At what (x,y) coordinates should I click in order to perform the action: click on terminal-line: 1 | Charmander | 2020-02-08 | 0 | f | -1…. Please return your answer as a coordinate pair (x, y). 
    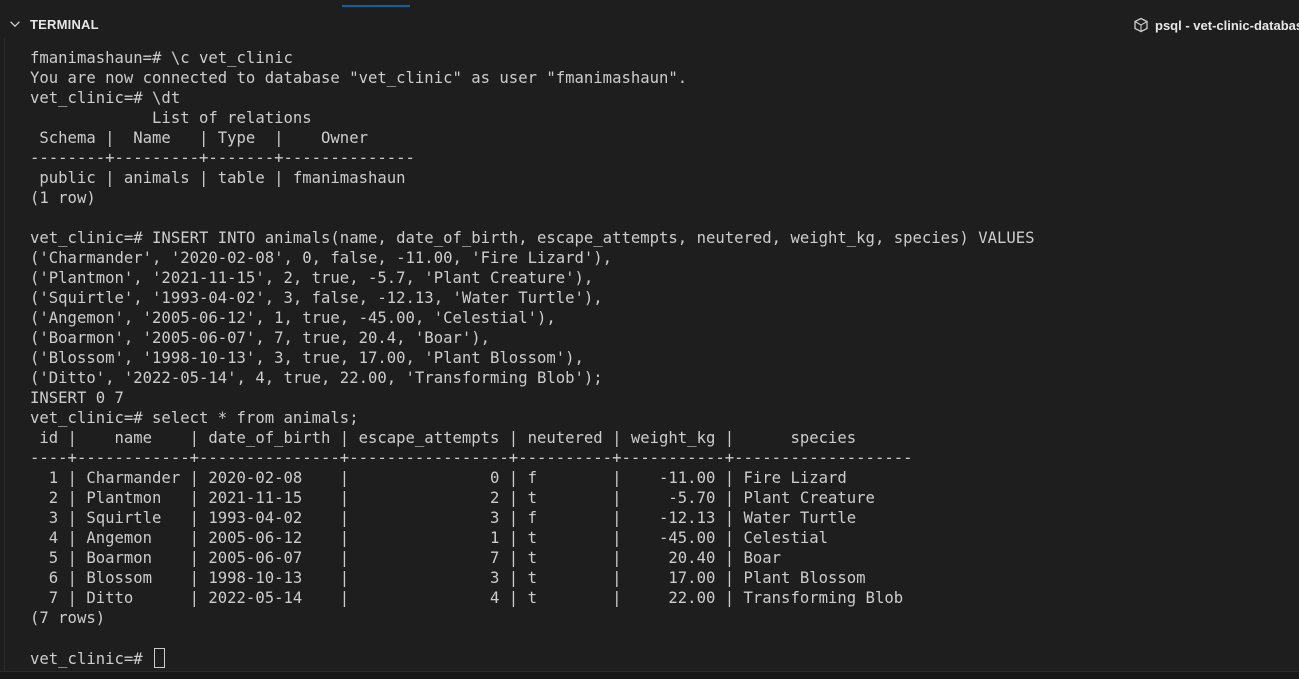
    Looking at the image, I should click on (438, 478).